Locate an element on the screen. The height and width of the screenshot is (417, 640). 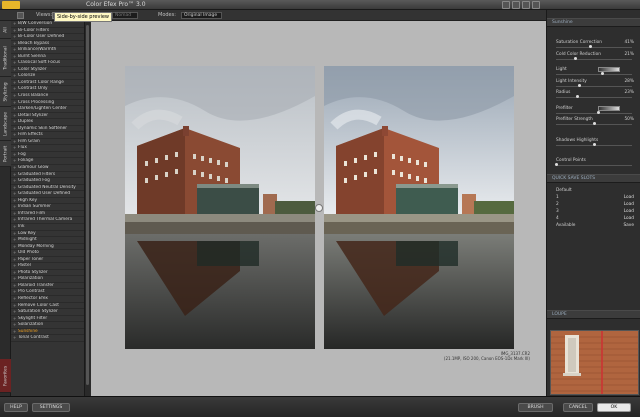
nik-logo is located at coordinates (11, 5).